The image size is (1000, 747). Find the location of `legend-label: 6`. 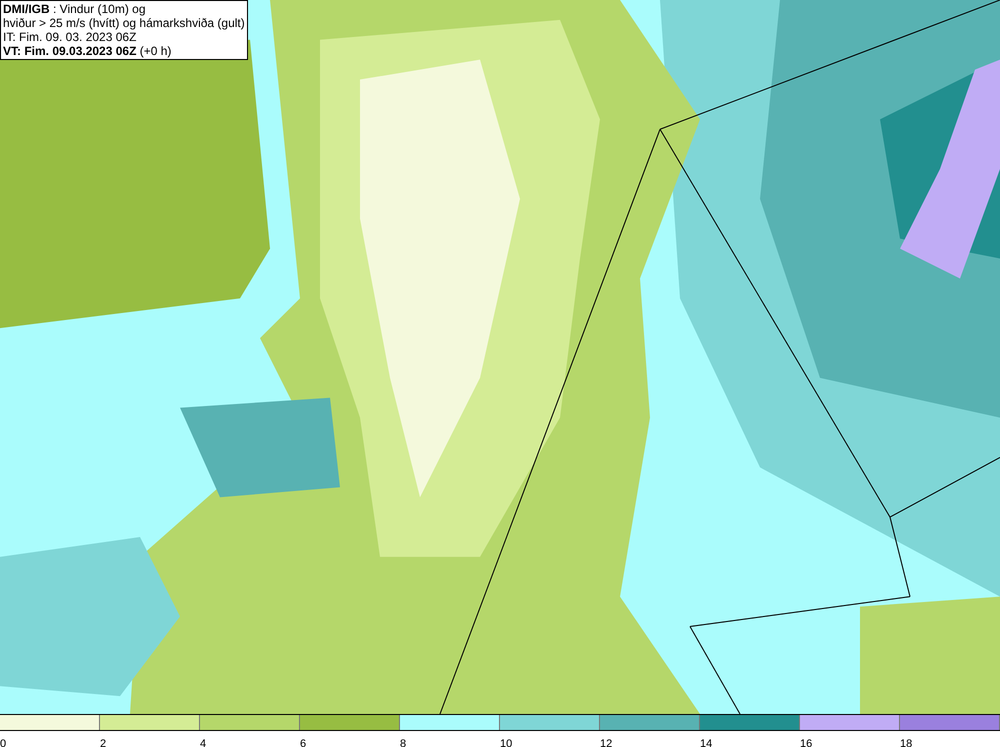

legend-label: 6 is located at coordinates (303, 742).